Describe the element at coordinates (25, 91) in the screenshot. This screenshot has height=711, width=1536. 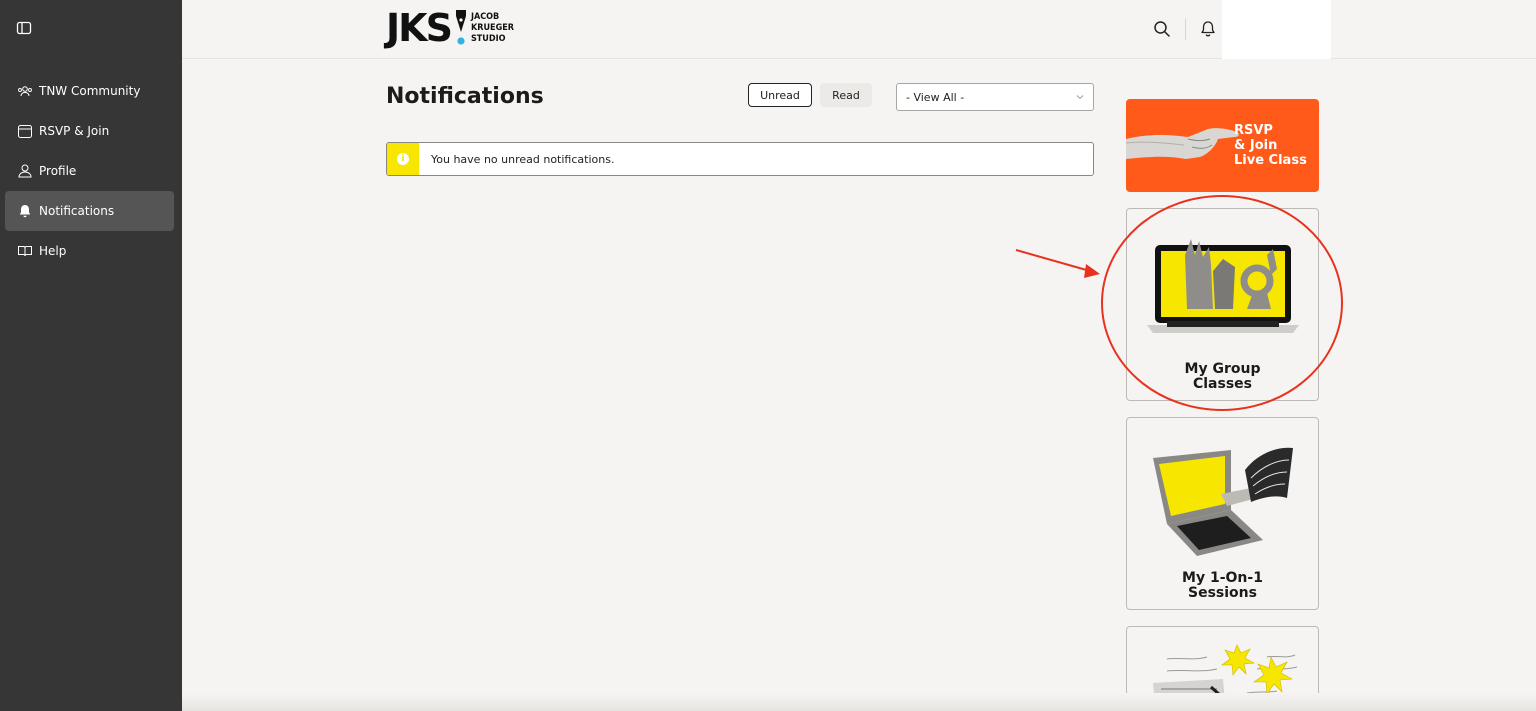
I see `community-icon` at that location.